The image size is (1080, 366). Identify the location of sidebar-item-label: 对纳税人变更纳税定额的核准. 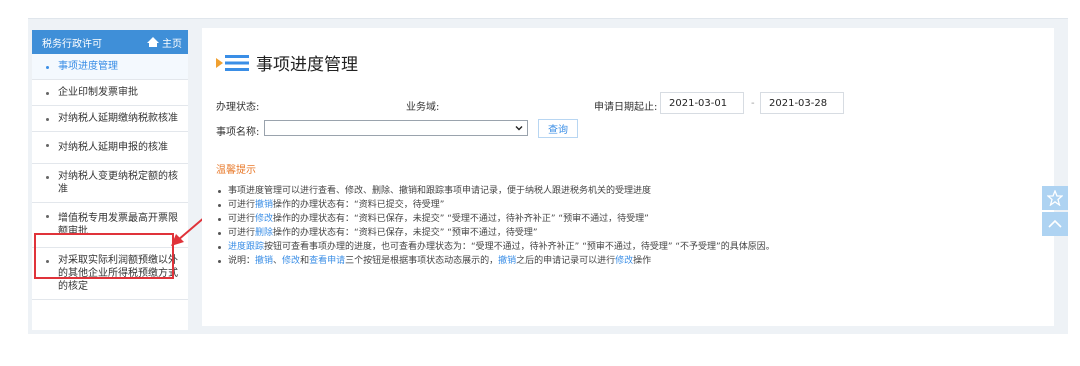
(118, 183).